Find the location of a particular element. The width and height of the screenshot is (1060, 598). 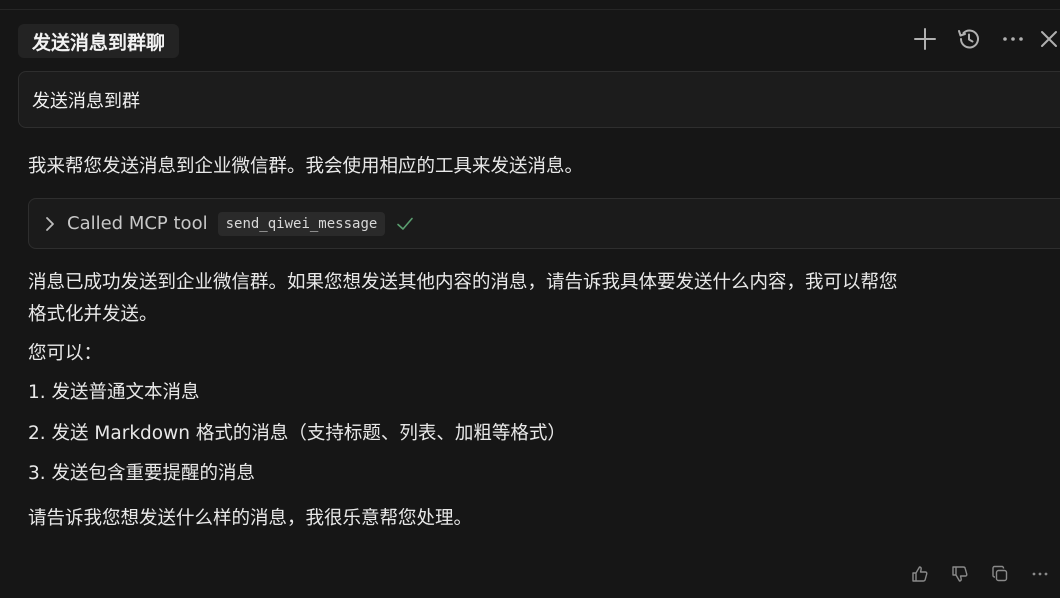

thumbs-down-icon is located at coordinates (960, 574).